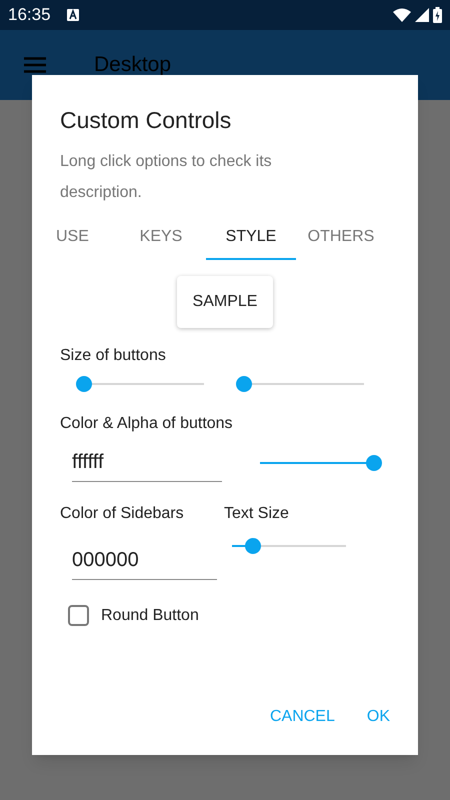 The height and width of the screenshot is (800, 450). I want to click on battery-icon, so click(437, 15).